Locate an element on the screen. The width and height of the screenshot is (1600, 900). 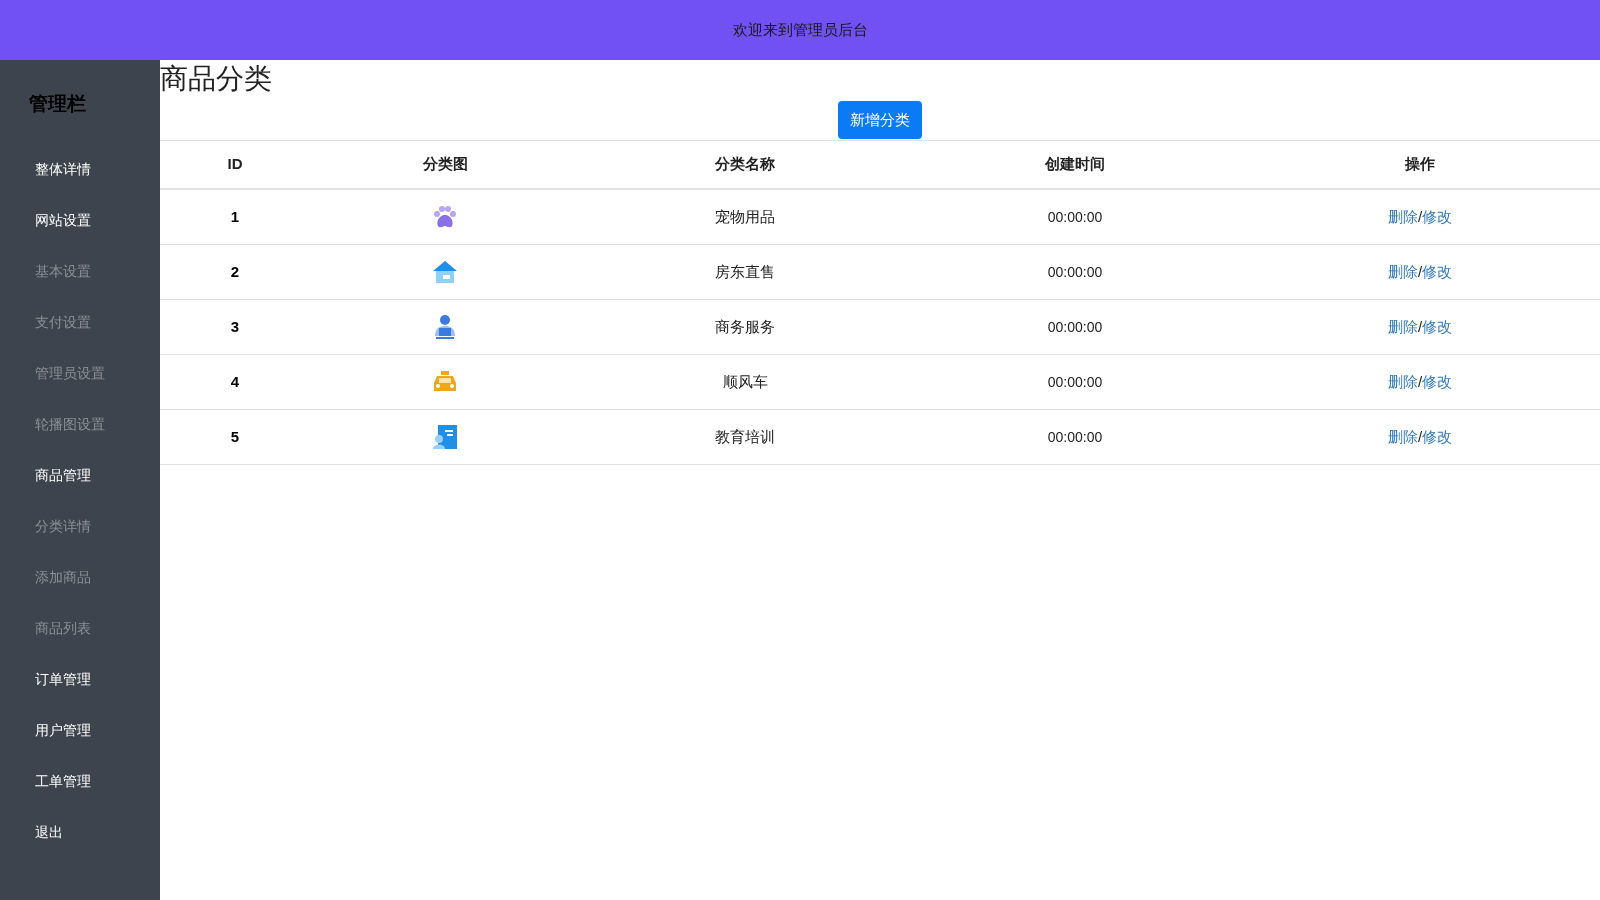
table-cell-text: 宠物用品 is located at coordinates (745, 216).